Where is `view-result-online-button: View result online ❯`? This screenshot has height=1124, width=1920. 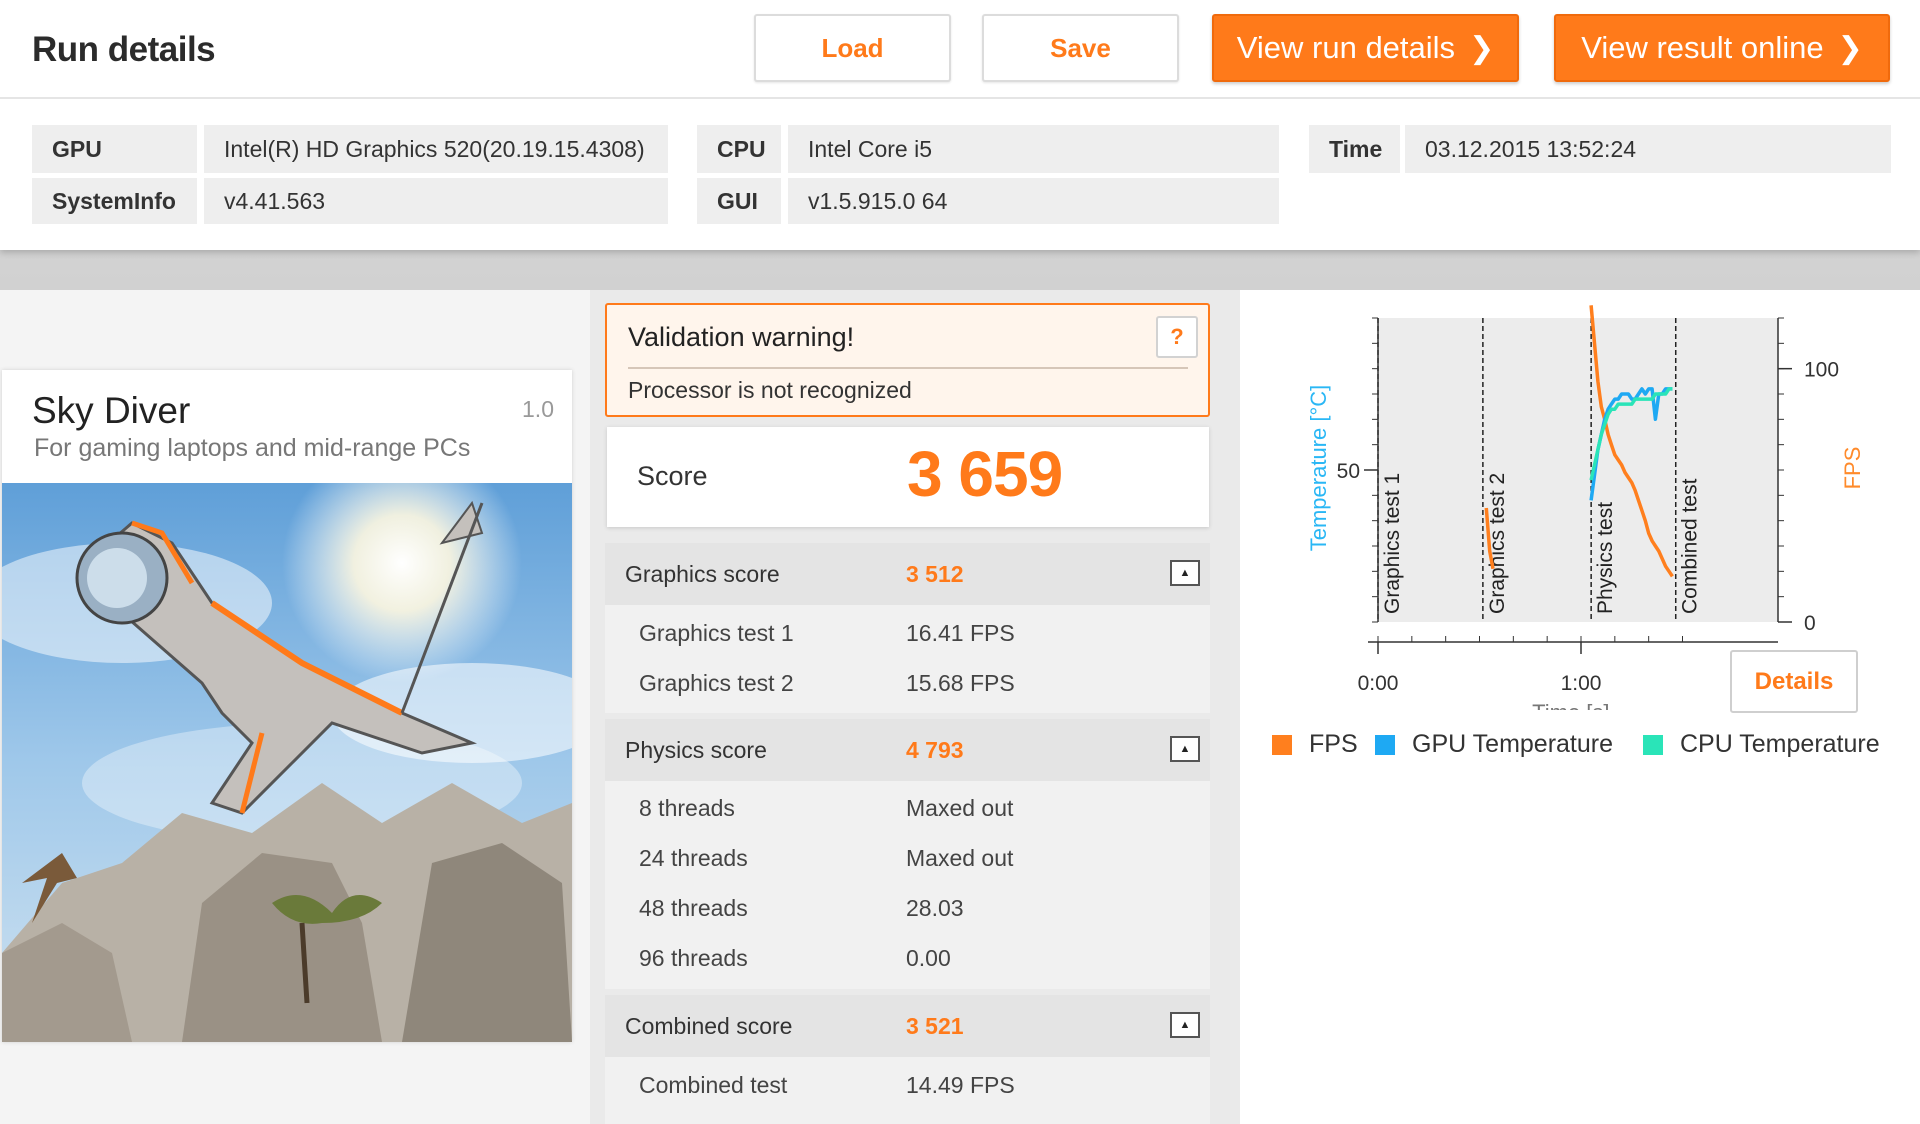 view-result-online-button: View result online ❯ is located at coordinates (1722, 48).